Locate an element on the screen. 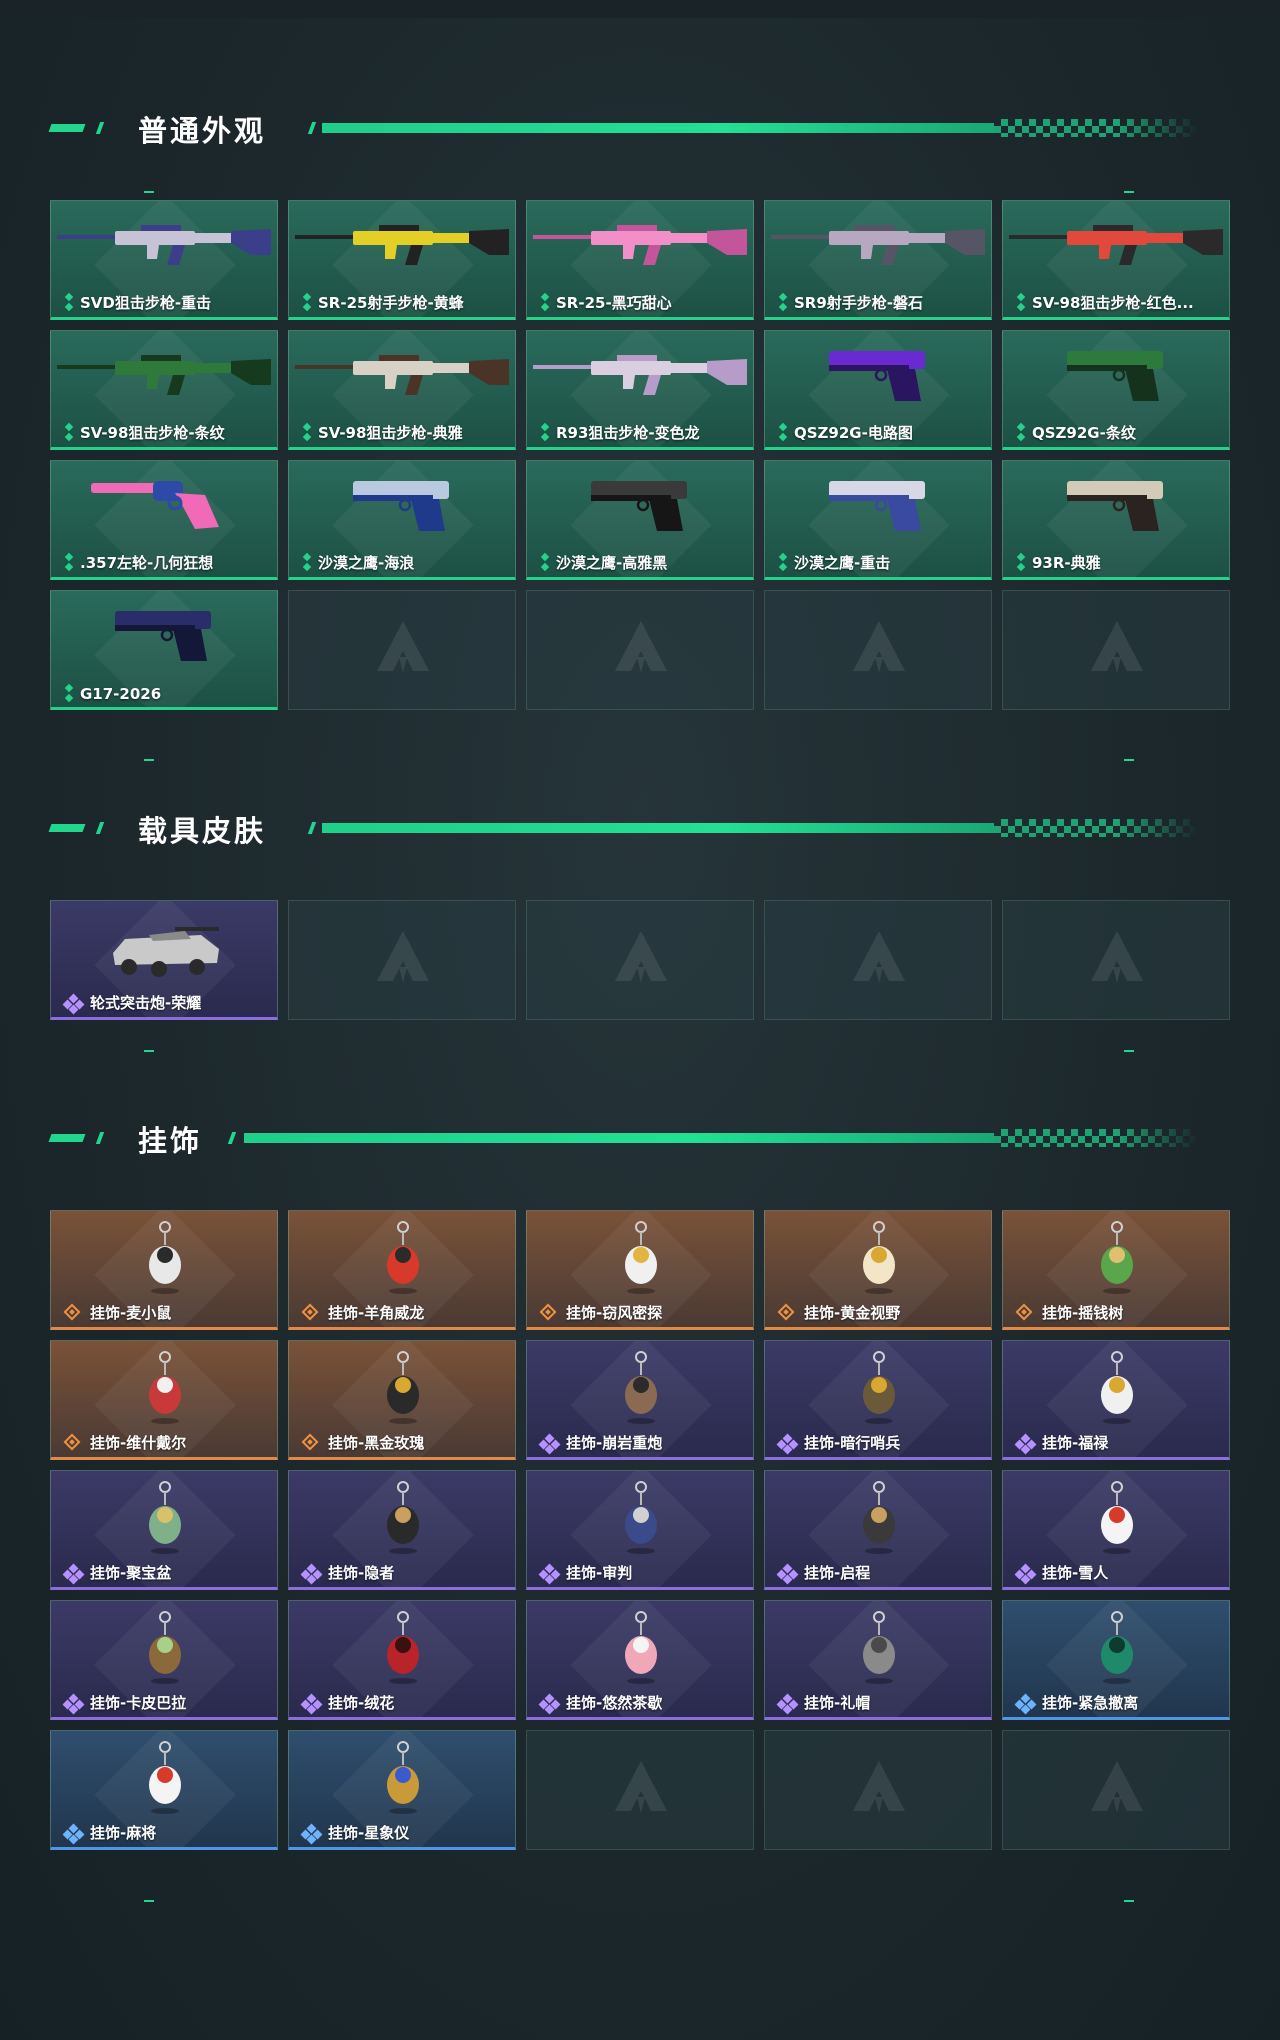  item-card: 挂饰-星象仪 is located at coordinates (402, 1790).